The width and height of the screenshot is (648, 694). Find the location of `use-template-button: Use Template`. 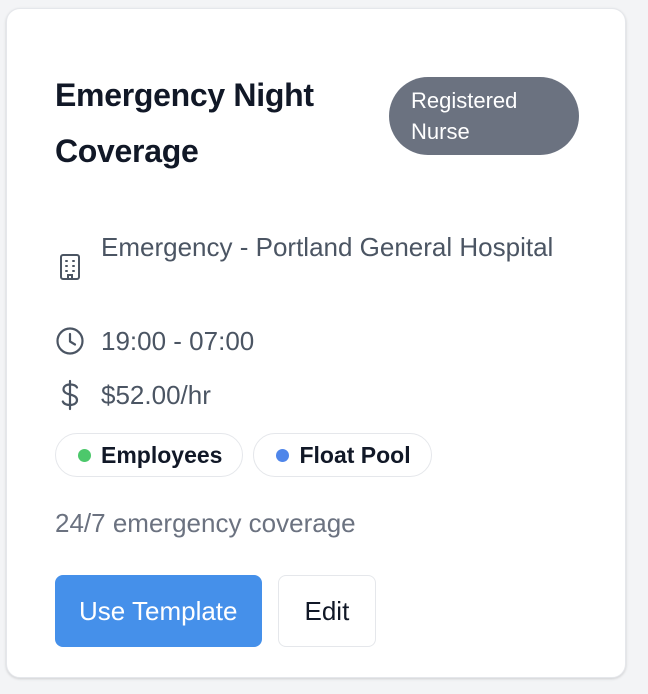

use-template-button: Use Template is located at coordinates (158, 611).